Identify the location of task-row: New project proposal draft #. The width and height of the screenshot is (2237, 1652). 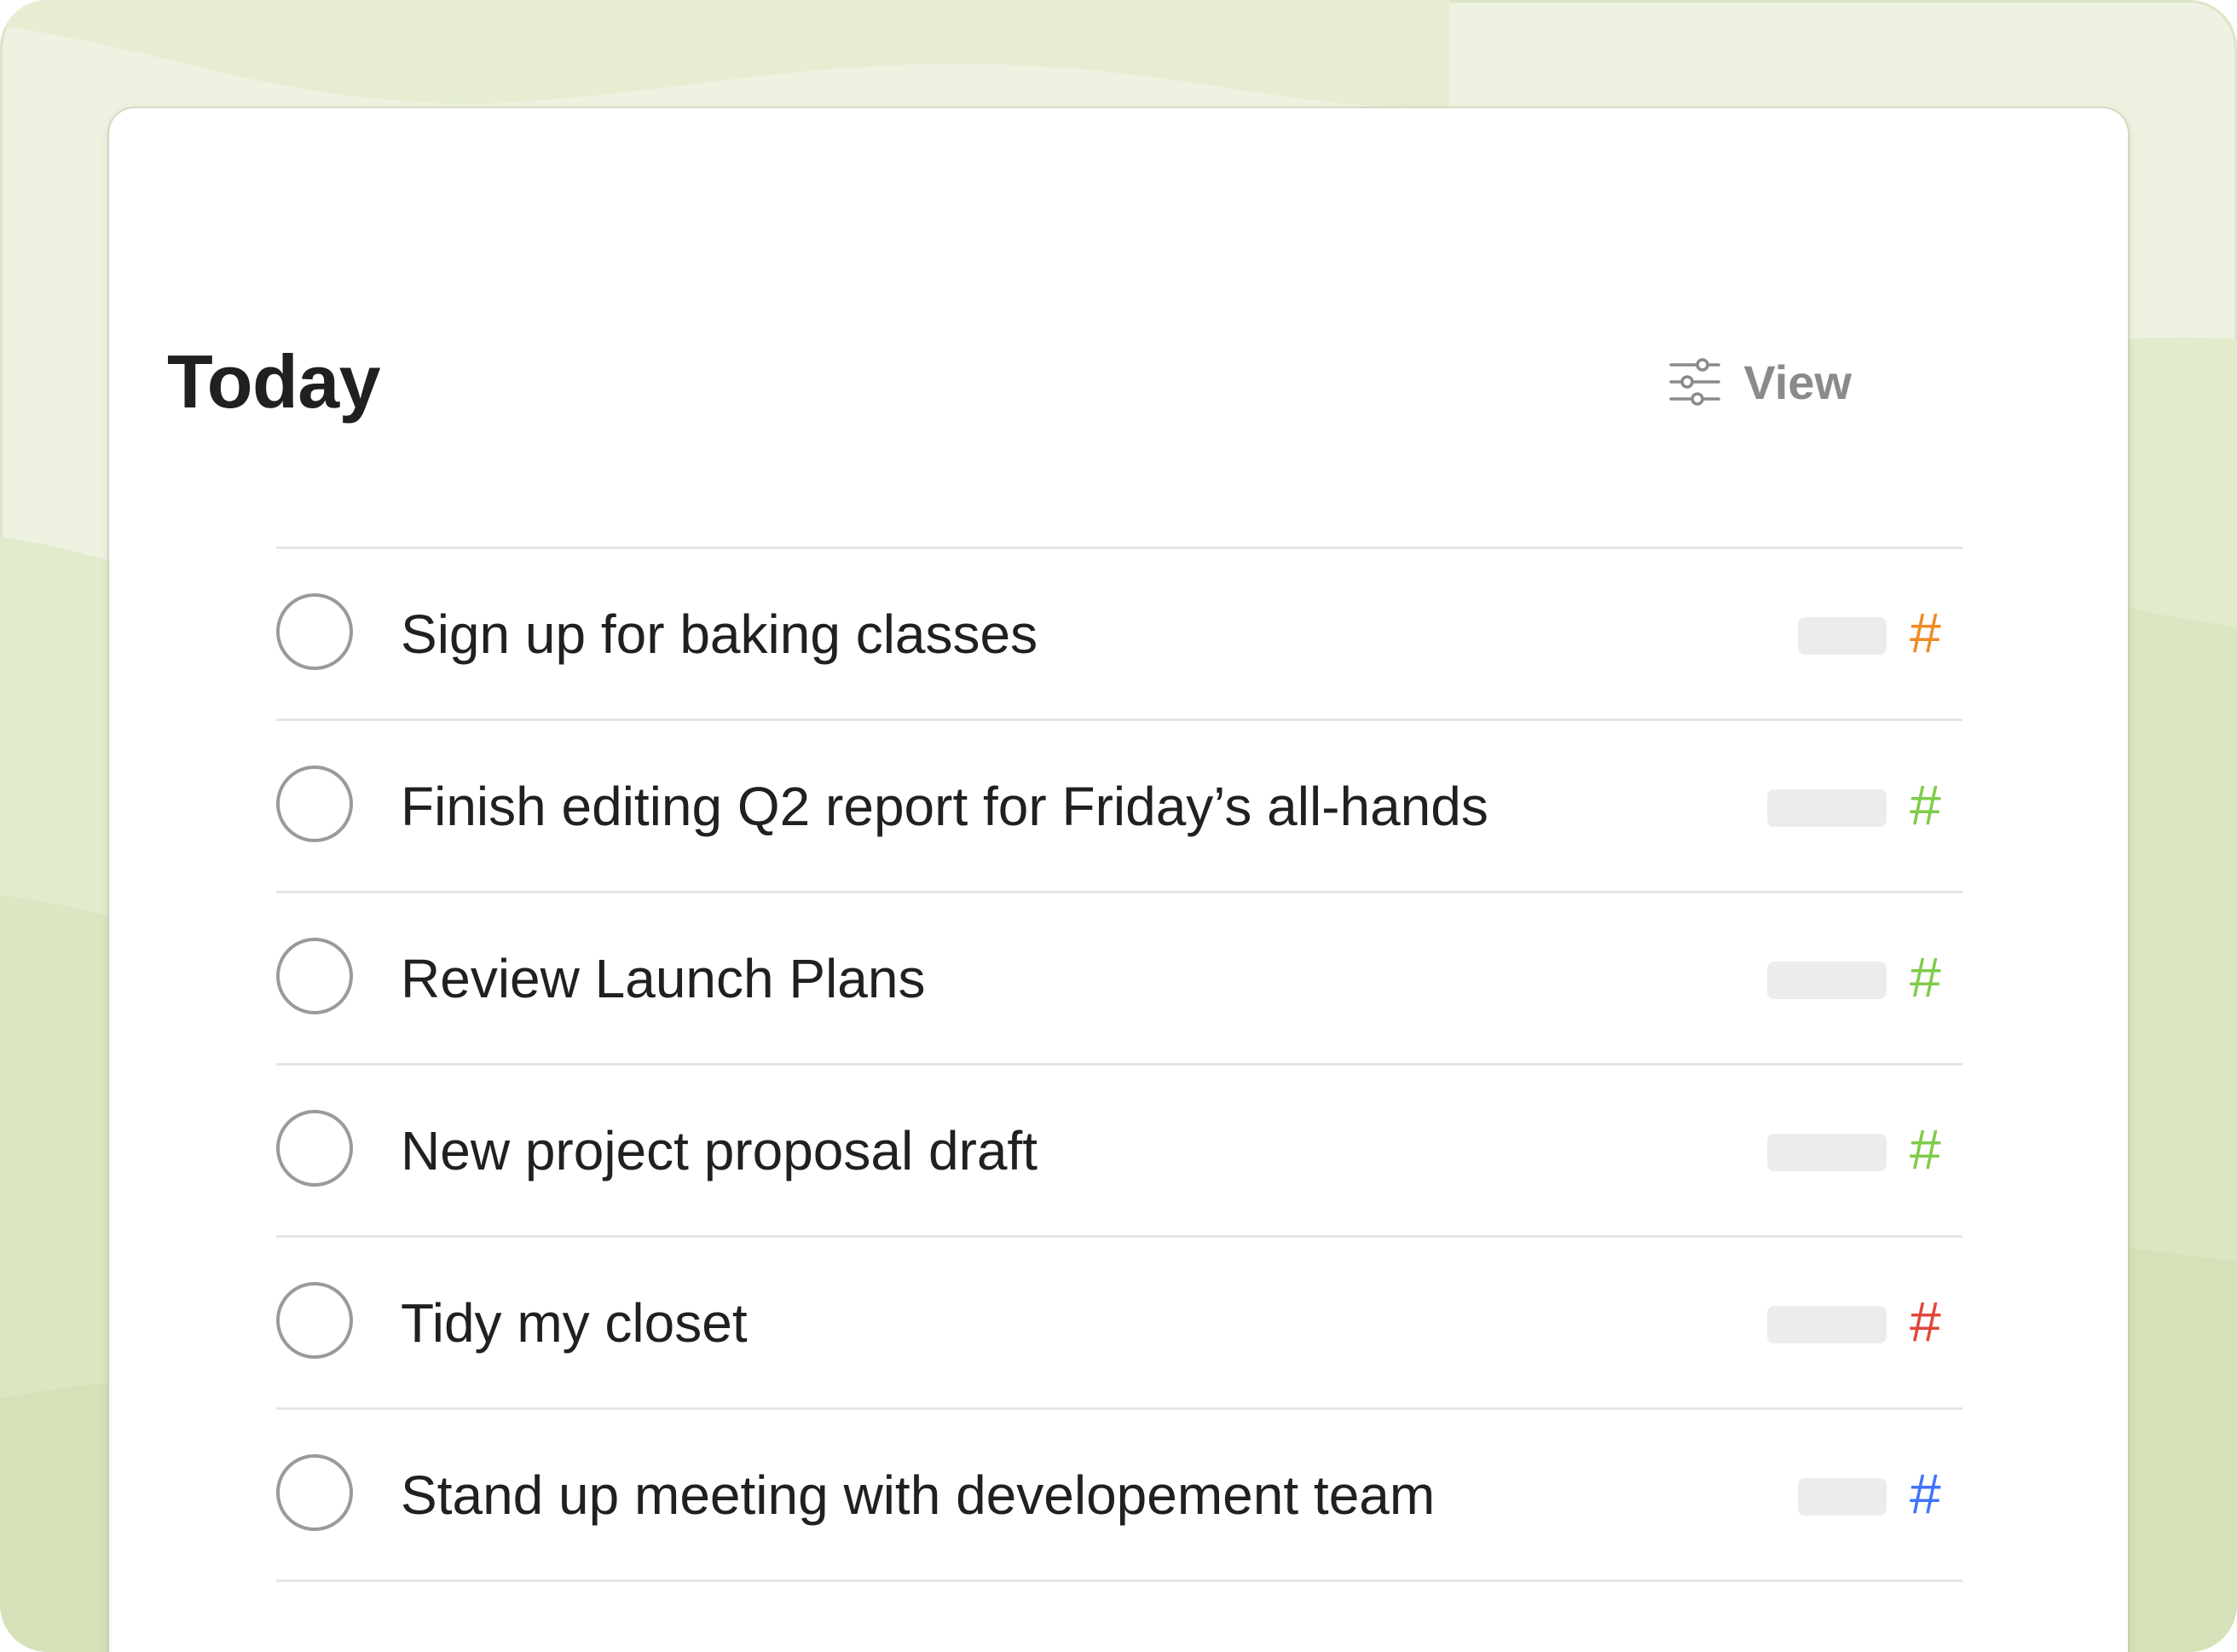
(1119, 1152).